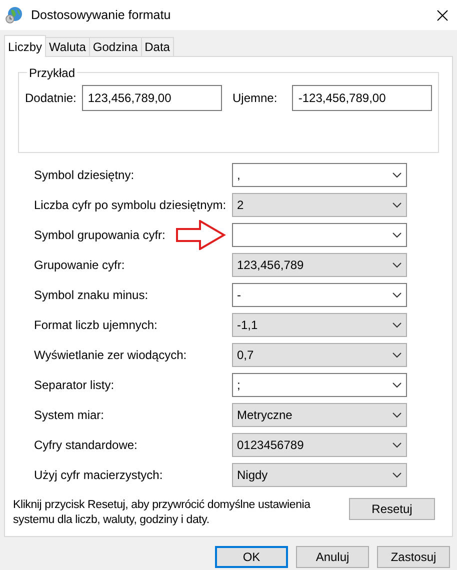  Describe the element at coordinates (392, 509) in the screenshot. I see `reset-button: Resetuj` at that location.